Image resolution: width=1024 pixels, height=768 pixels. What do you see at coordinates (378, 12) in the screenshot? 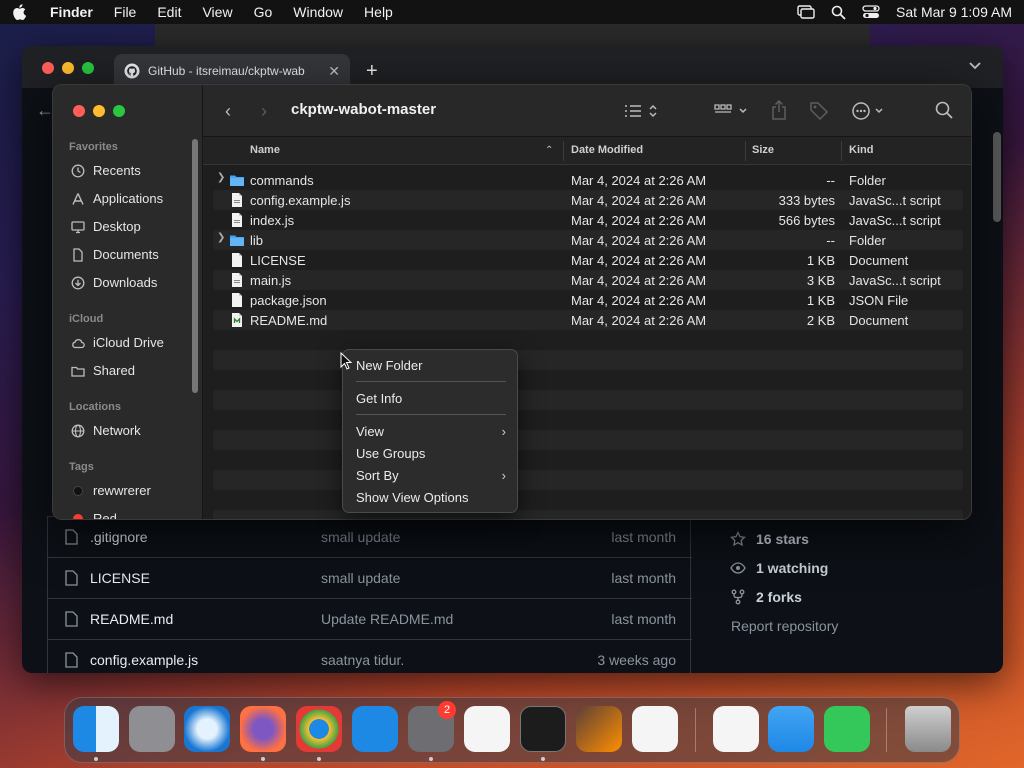
I see `menu-help: Help` at bounding box center [378, 12].